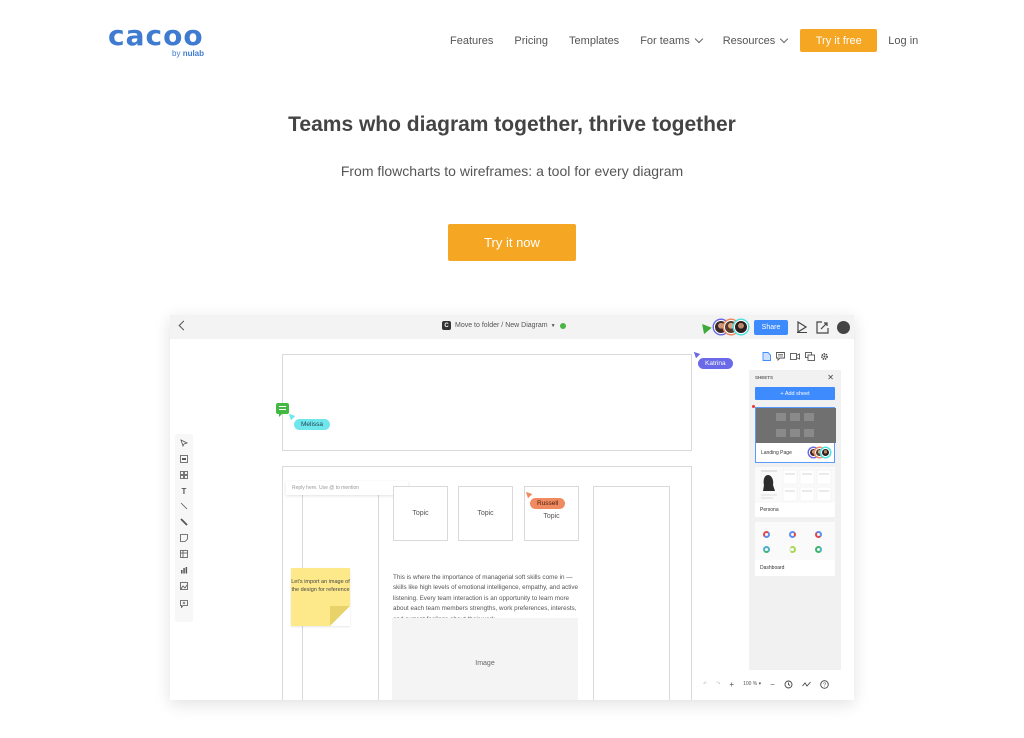 This screenshot has width=1024, height=738. What do you see at coordinates (631, 593) in the screenshot?
I see `wireframe-right-column` at bounding box center [631, 593].